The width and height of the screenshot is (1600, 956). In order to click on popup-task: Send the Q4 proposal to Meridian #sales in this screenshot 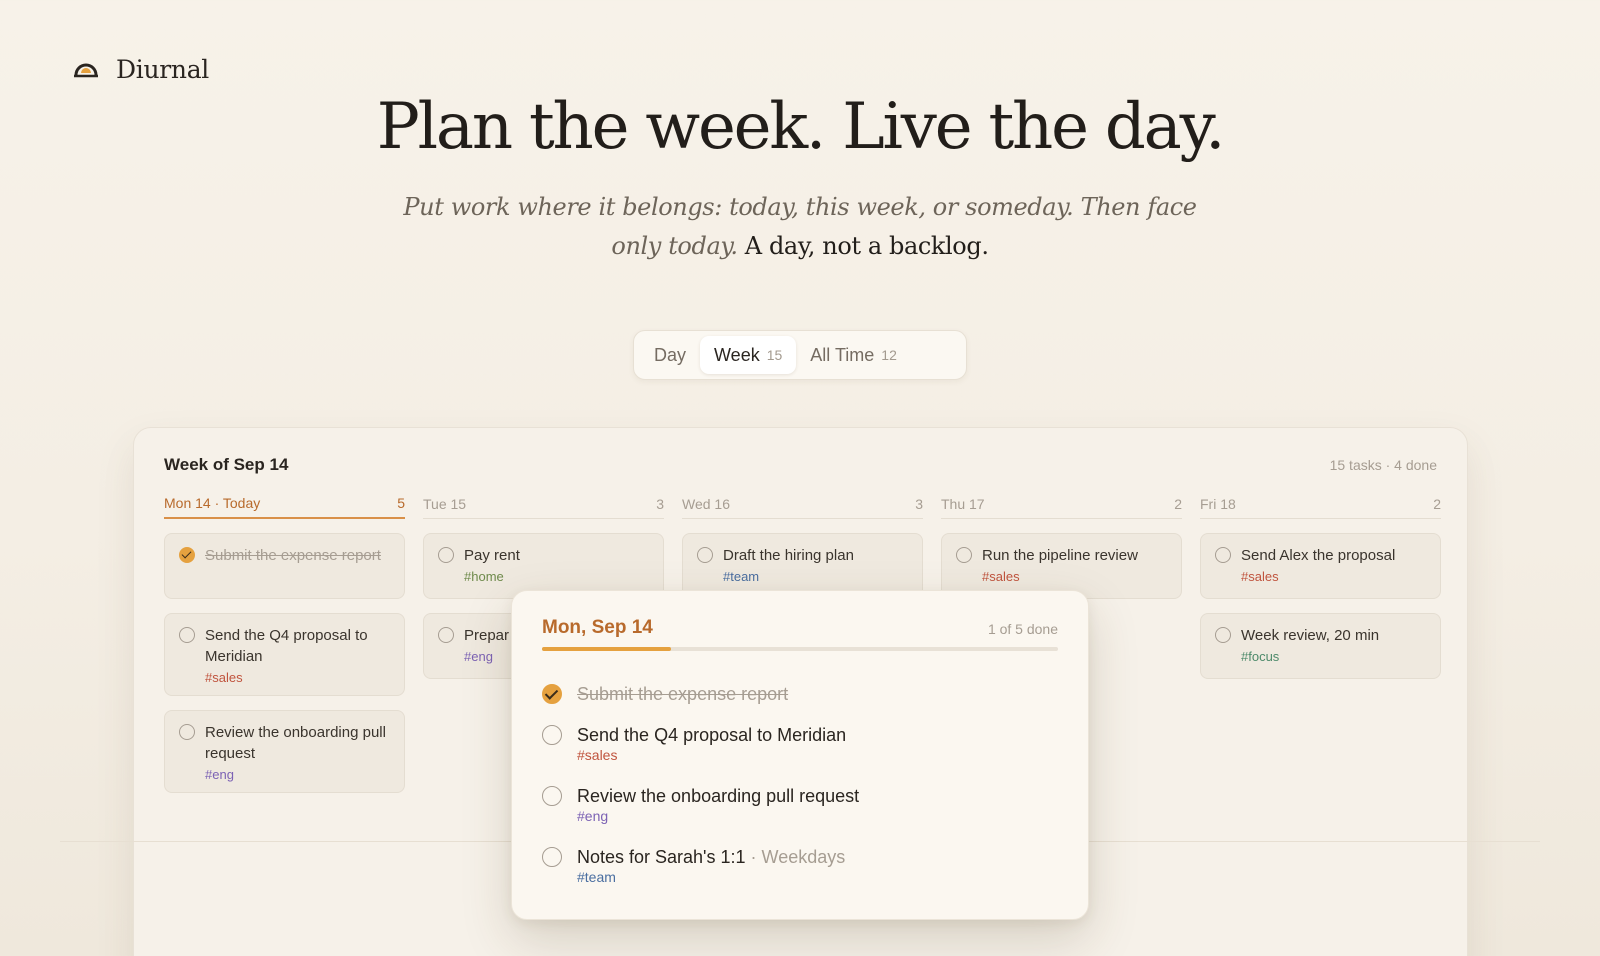, I will do `click(800, 743)`.